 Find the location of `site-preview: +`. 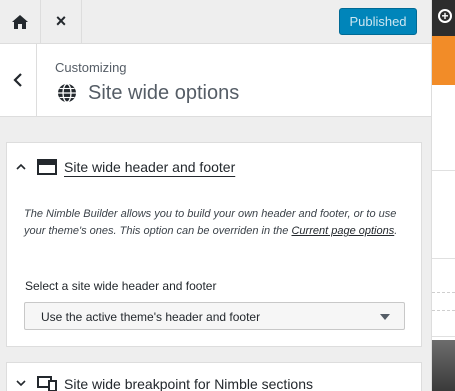

site-preview: + is located at coordinates (443, 195).